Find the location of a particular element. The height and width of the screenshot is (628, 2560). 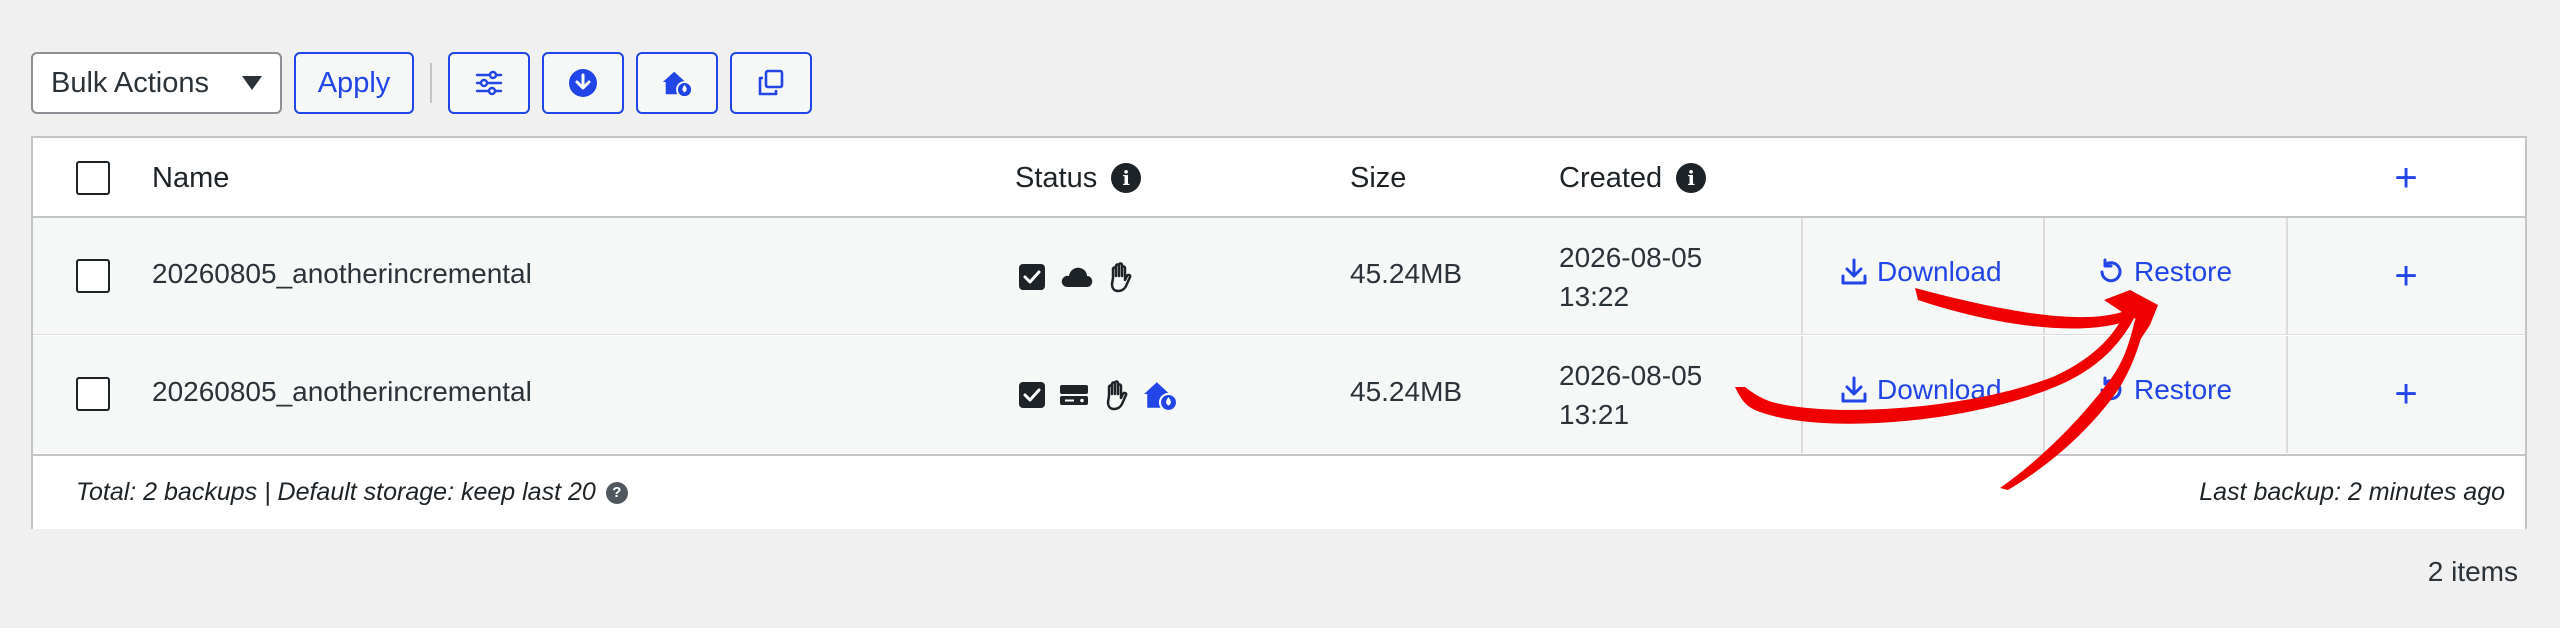

bulk-actions-select: Bulk Actions is located at coordinates (156, 83).